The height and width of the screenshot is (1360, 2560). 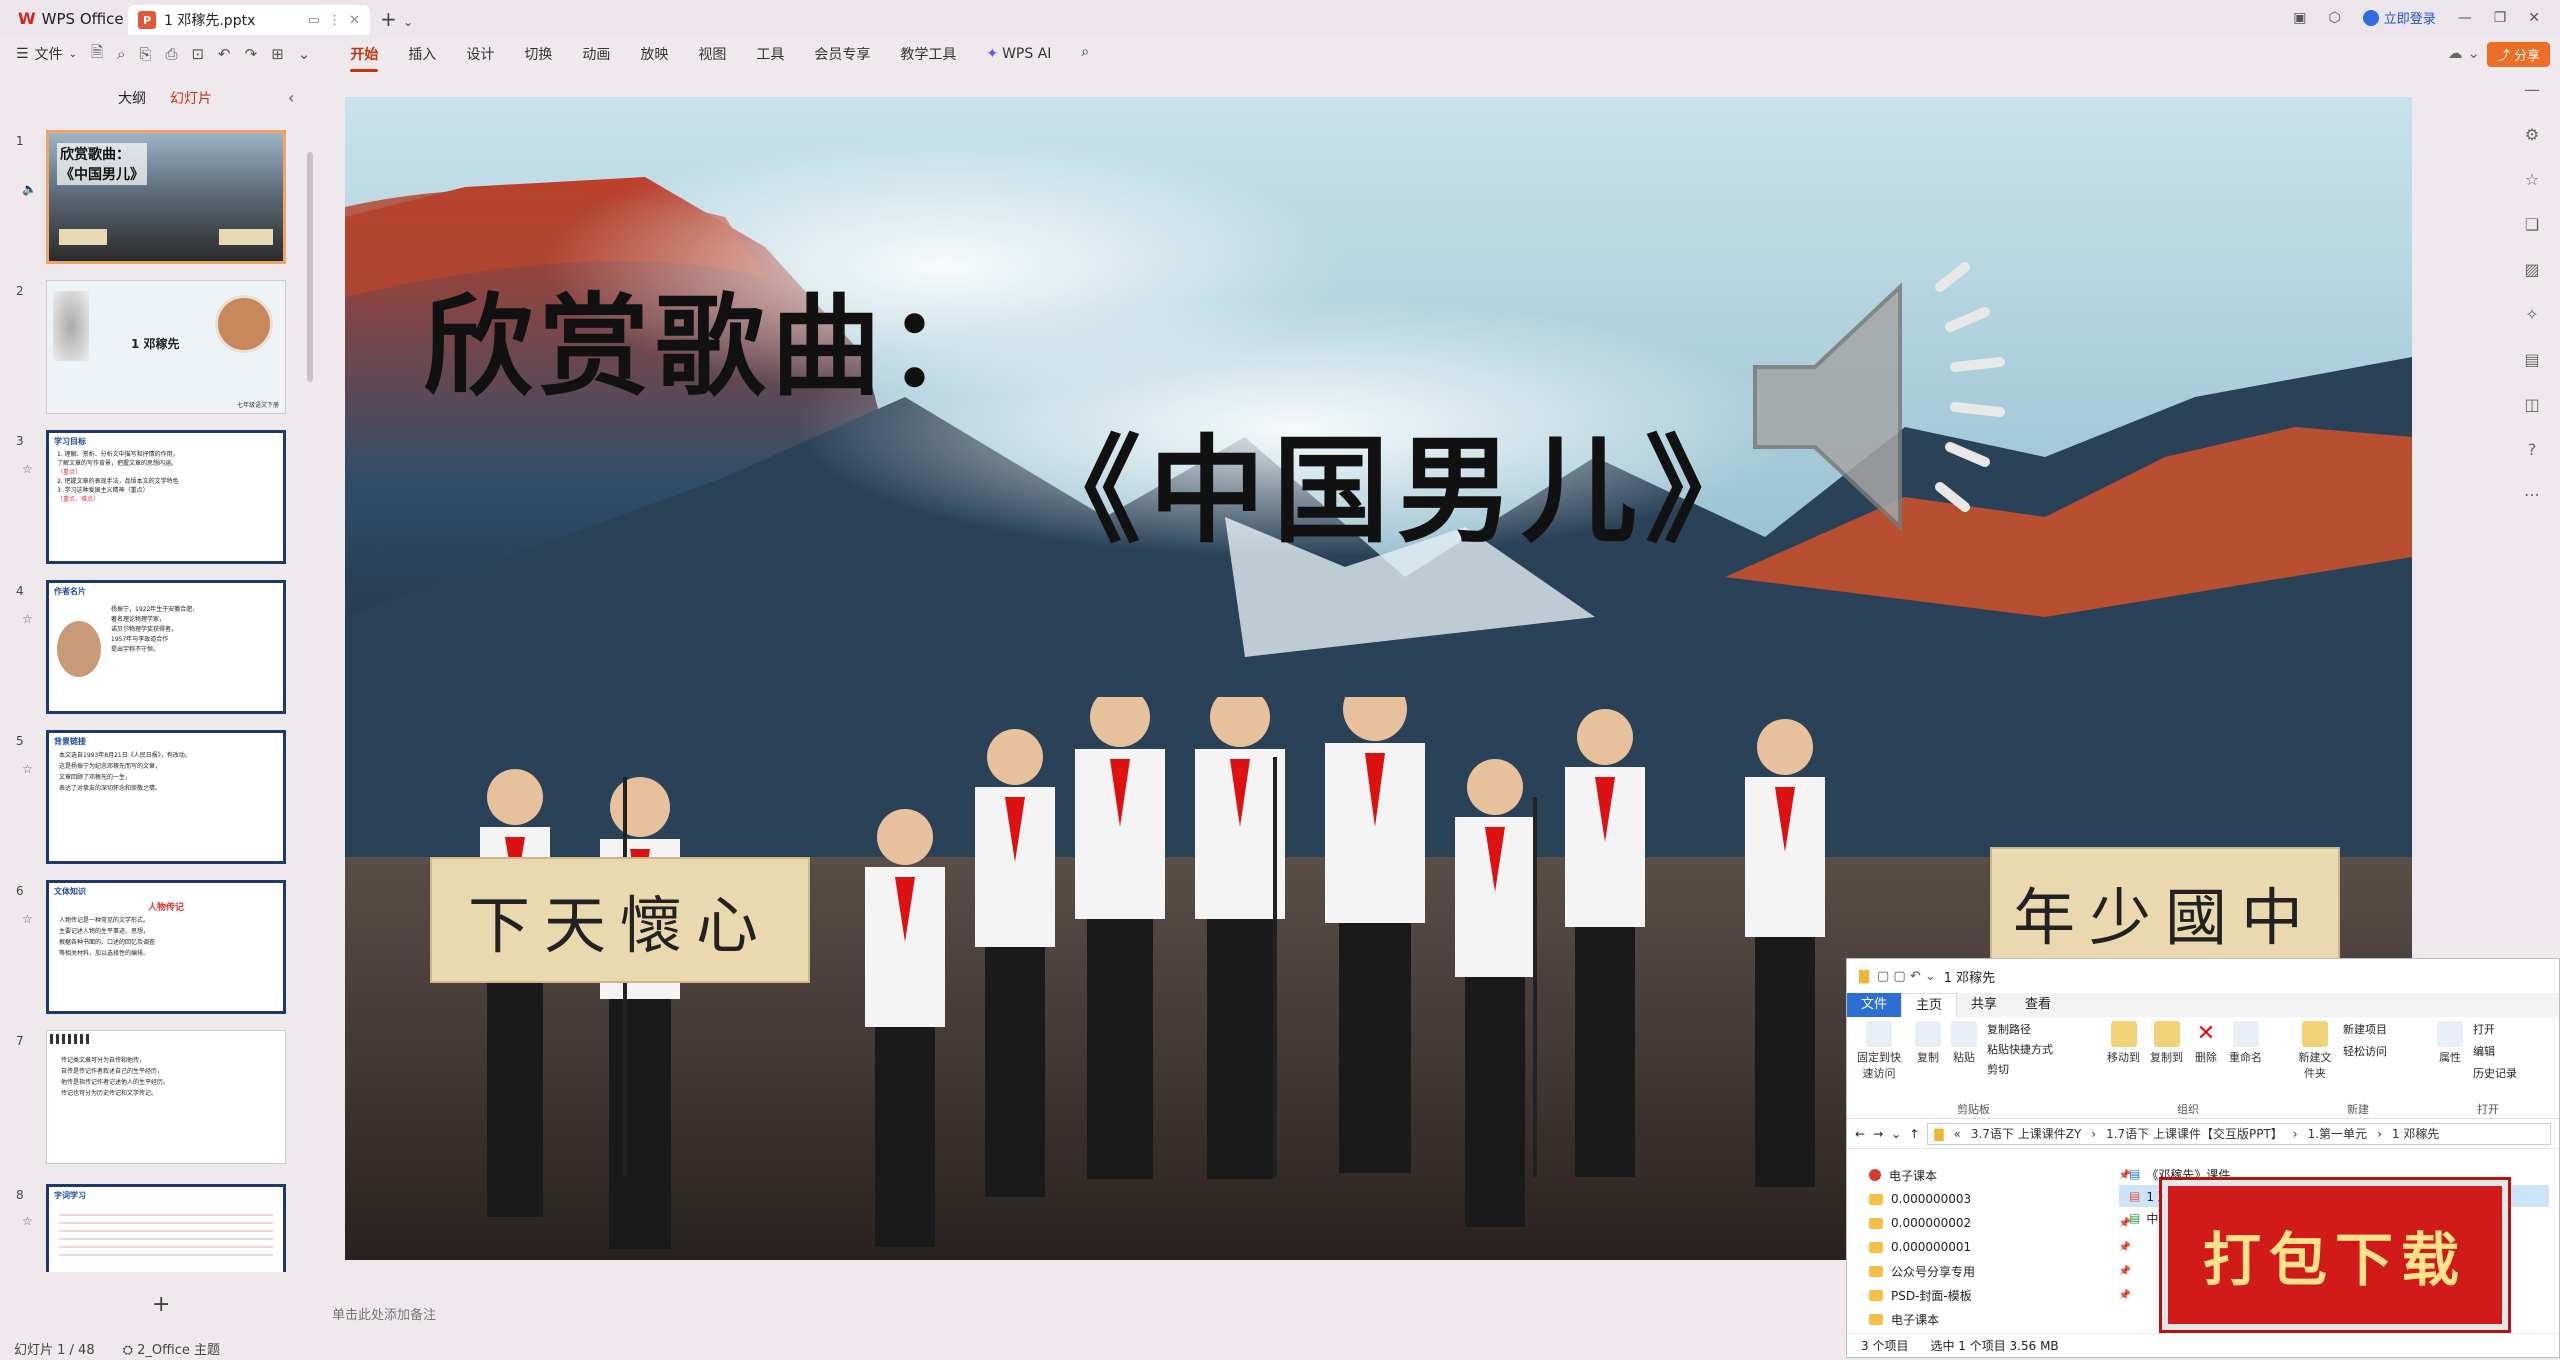 What do you see at coordinates (2531, 269) in the screenshot?
I see `image-icon: ▨` at bounding box center [2531, 269].